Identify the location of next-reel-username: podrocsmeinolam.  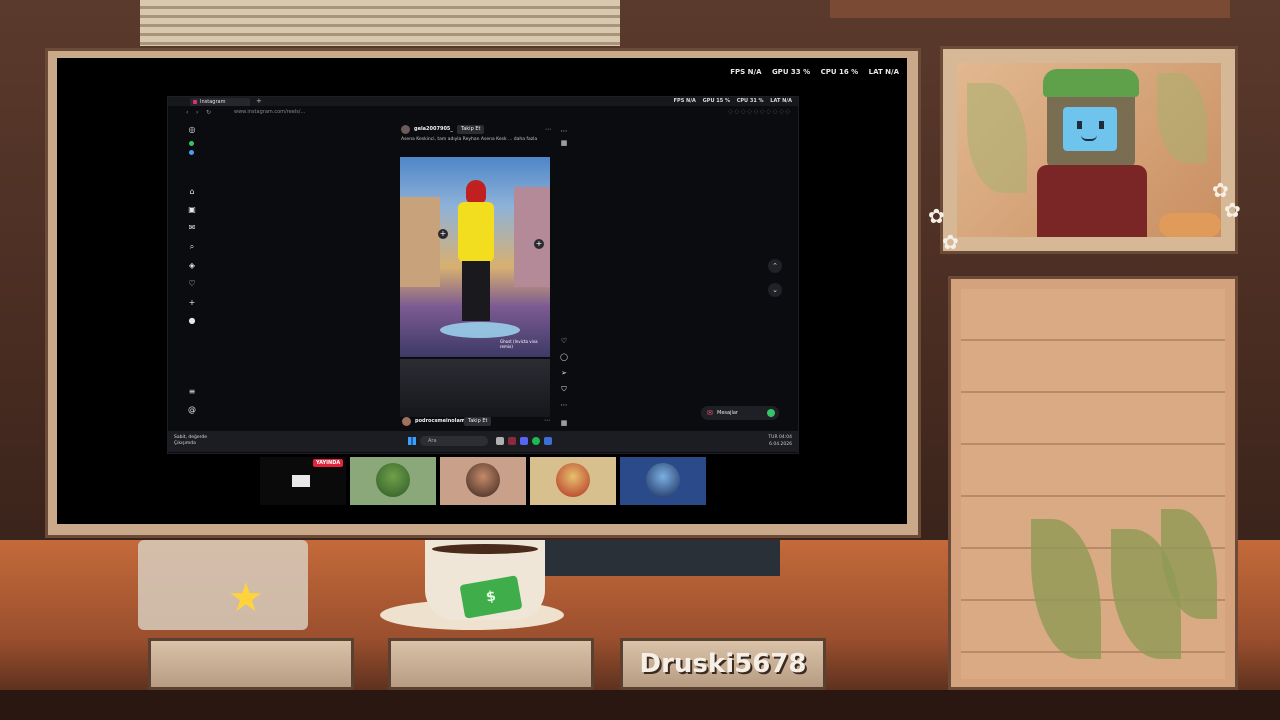
(440, 421).